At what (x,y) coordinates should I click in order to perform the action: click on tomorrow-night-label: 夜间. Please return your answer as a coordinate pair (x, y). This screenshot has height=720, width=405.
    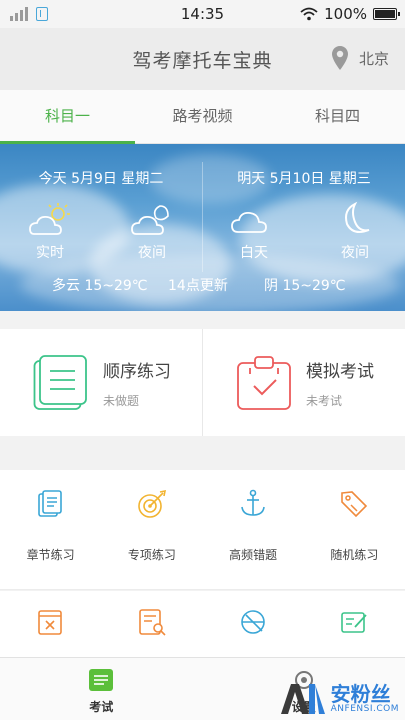
    Looking at the image, I should click on (355, 253).